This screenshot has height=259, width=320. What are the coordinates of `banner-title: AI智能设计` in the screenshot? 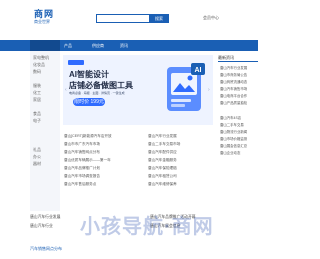 It's located at (89, 74).